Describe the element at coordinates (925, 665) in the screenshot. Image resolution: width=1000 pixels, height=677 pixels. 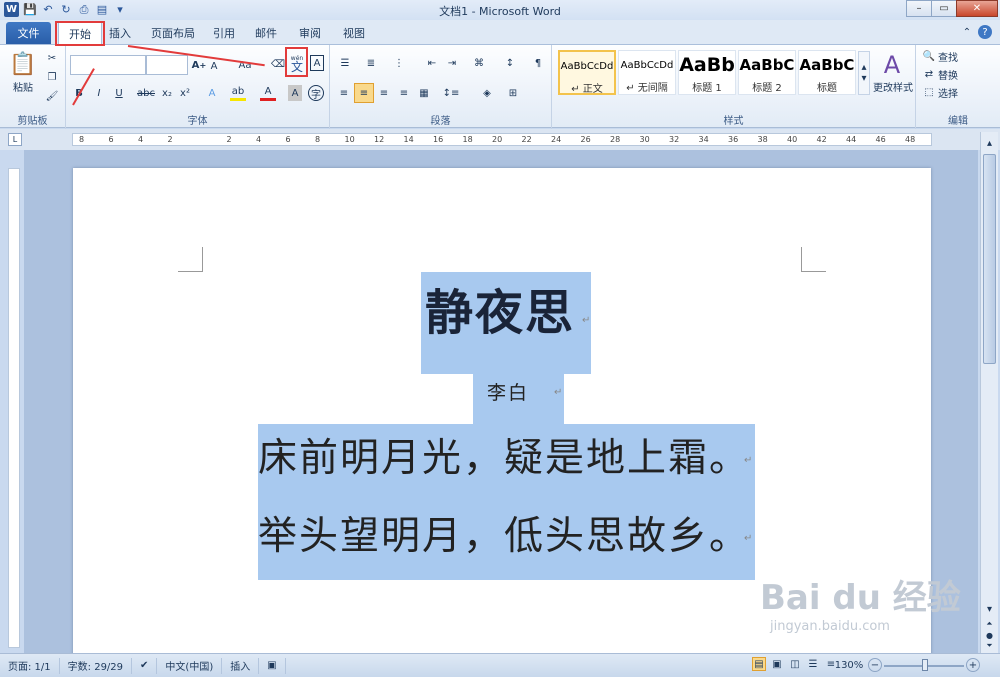
I see `zoom-slider-thumb` at that location.